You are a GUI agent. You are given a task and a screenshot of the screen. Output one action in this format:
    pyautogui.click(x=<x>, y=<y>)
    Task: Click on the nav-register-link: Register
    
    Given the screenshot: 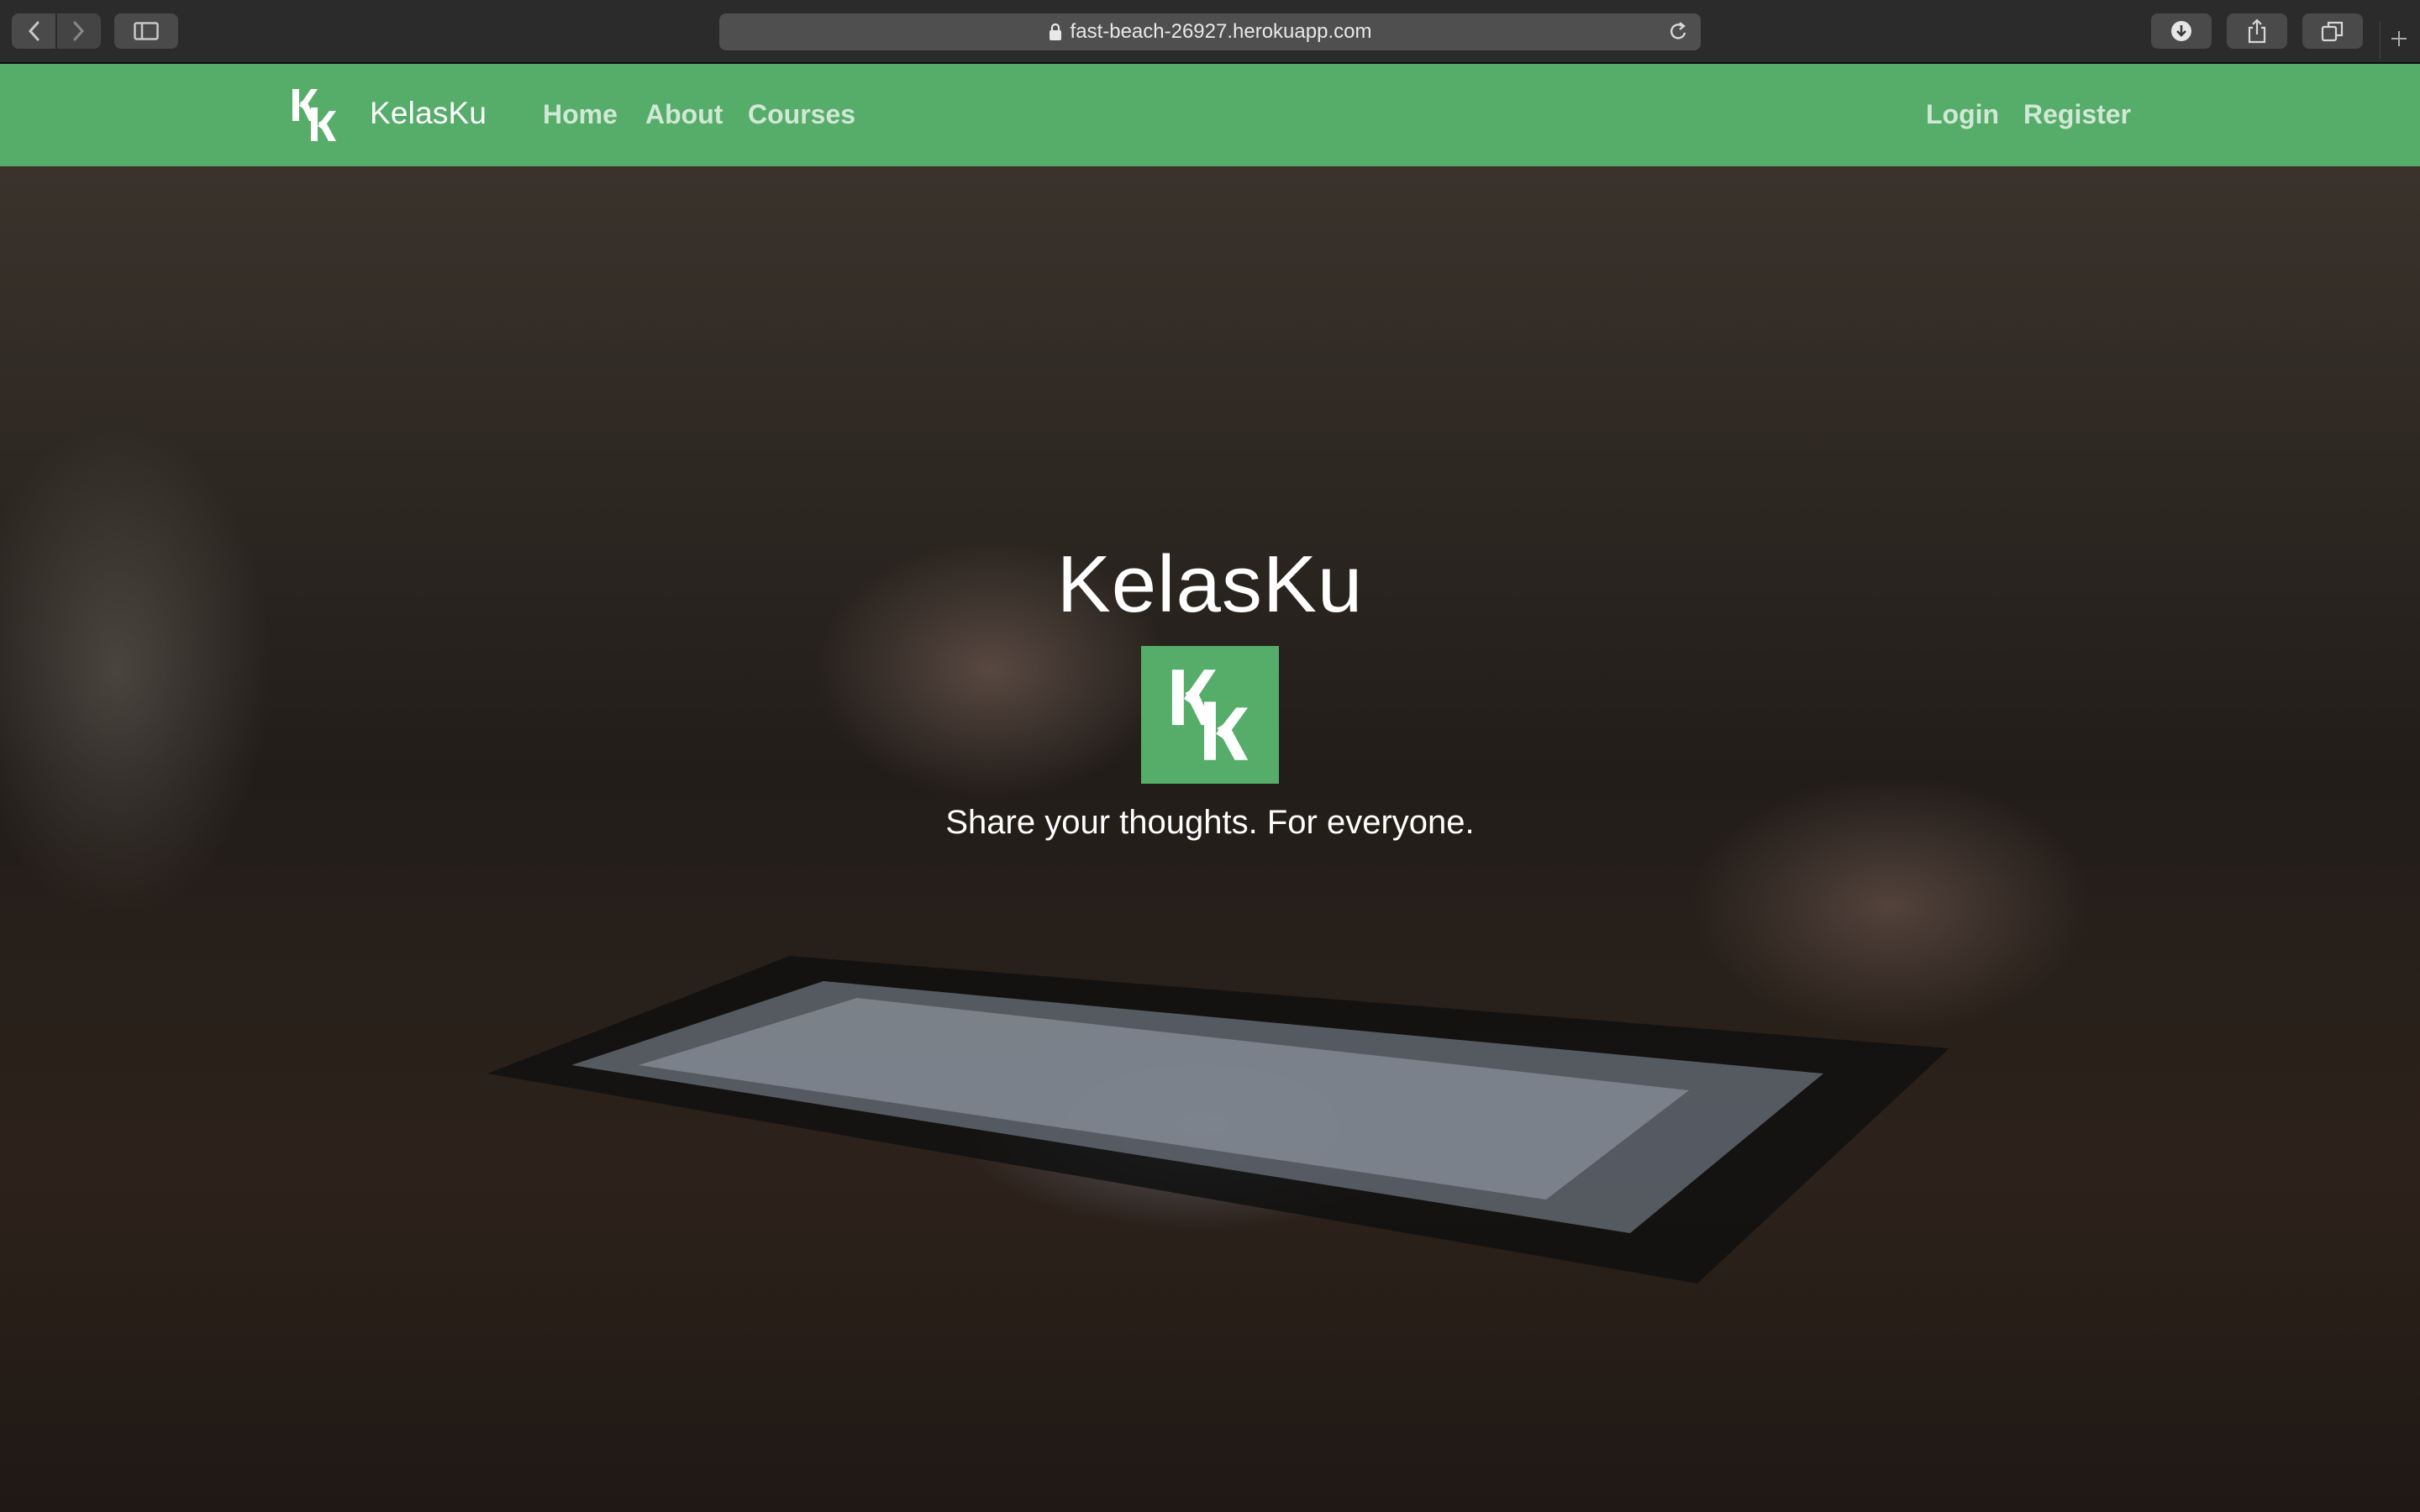 What is the action you would take?
    pyautogui.click(x=2077, y=114)
    